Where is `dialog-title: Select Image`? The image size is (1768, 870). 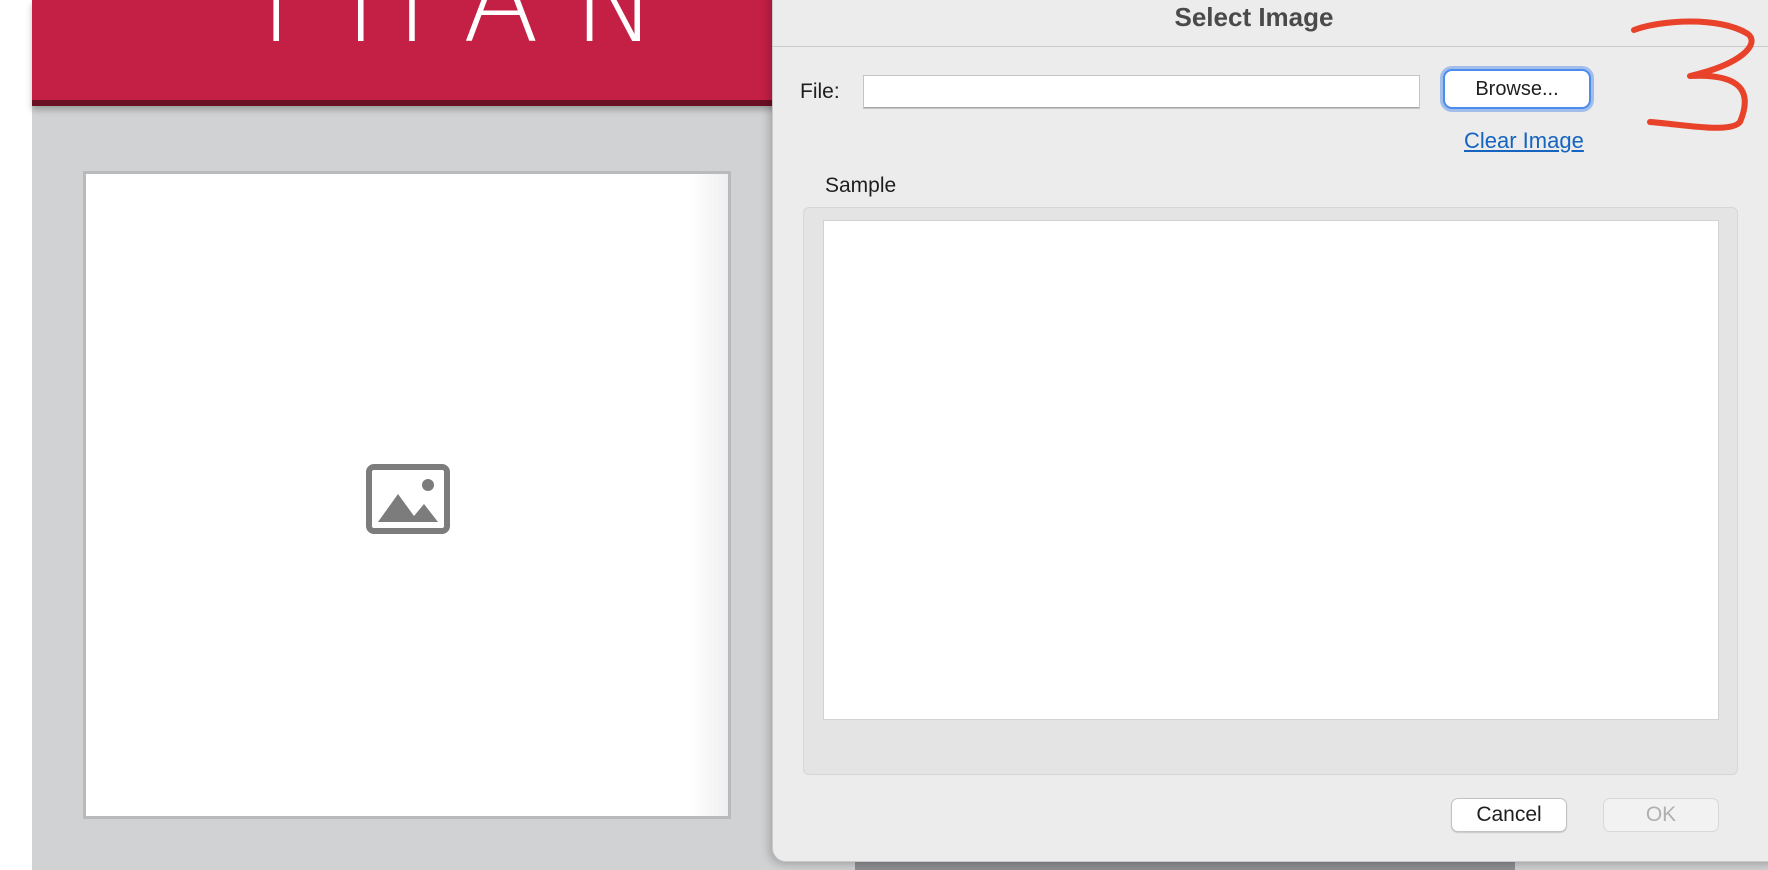 dialog-title: Select Image is located at coordinates (1254, 17).